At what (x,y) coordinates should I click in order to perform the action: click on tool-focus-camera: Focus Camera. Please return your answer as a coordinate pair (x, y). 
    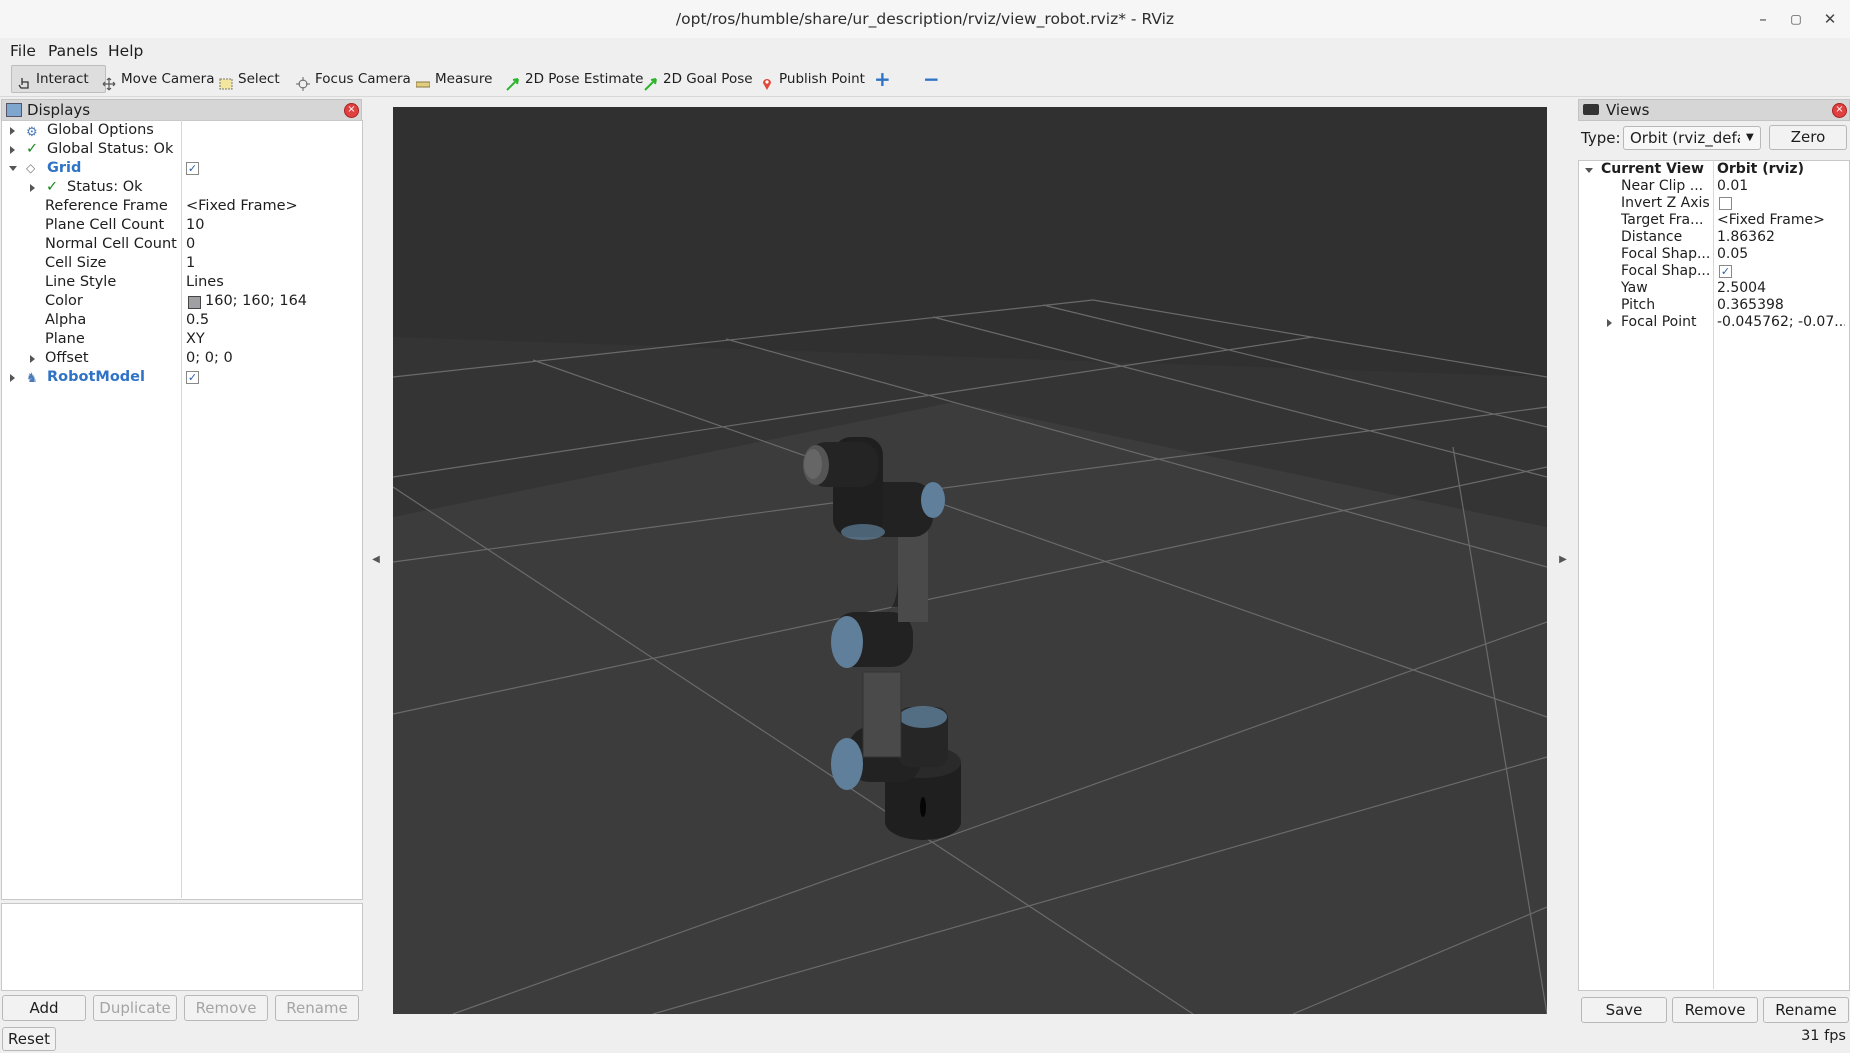
    Looking at the image, I should click on (353, 79).